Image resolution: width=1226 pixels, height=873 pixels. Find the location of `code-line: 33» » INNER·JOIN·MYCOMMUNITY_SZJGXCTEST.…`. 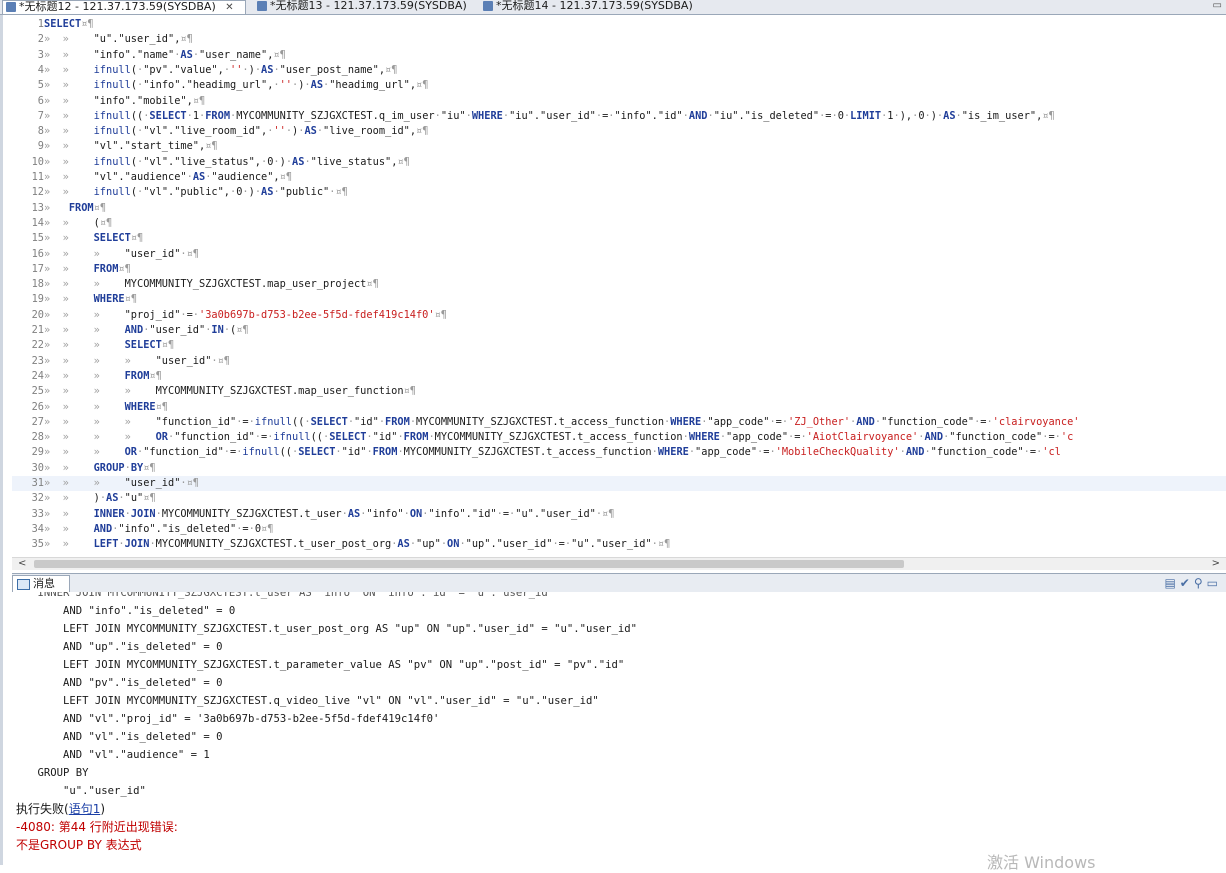

code-line: 33» » INNER·JOIN·MYCOMMUNITY_SZJGXCTEST.… is located at coordinates (619, 514).